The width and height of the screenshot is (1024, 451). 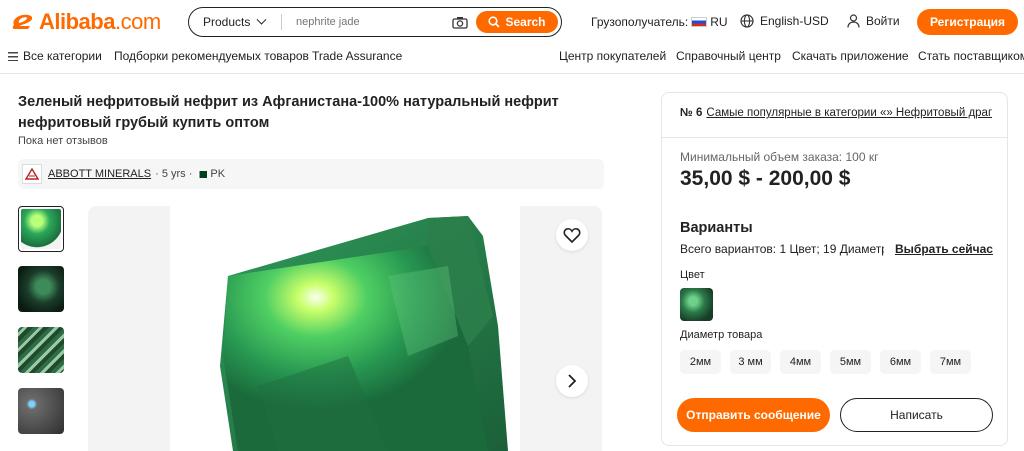 I want to click on size-option: 7мм, so click(x=950, y=362).